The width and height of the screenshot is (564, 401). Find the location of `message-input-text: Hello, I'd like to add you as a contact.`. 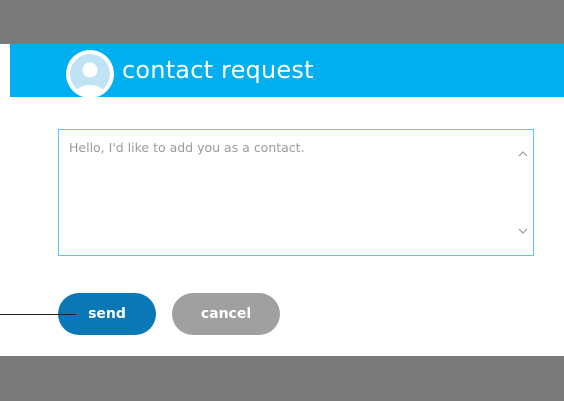

message-input-text: Hello, I'd like to add you as a contact. is located at coordinates (187, 147).